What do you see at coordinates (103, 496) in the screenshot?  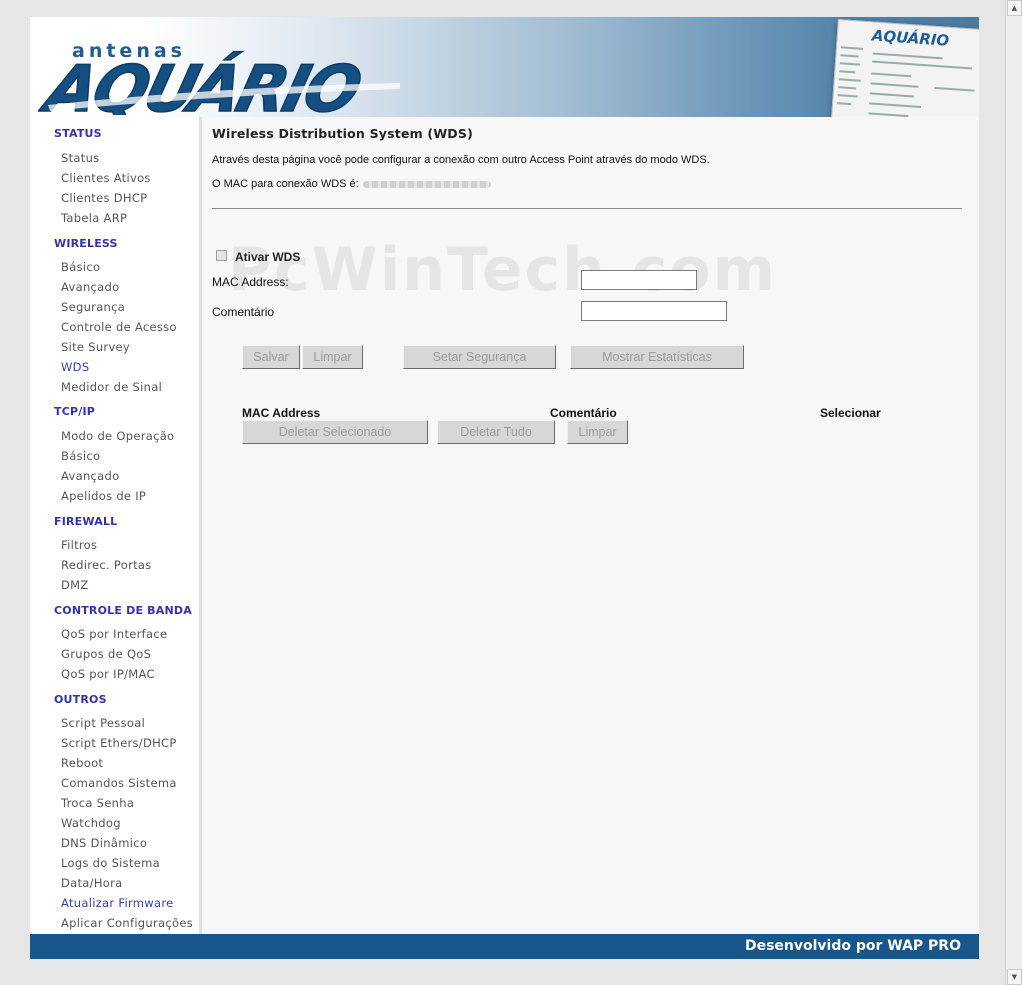 I see `sidebar-item-apelidos-ip: Apelidos de IP` at bounding box center [103, 496].